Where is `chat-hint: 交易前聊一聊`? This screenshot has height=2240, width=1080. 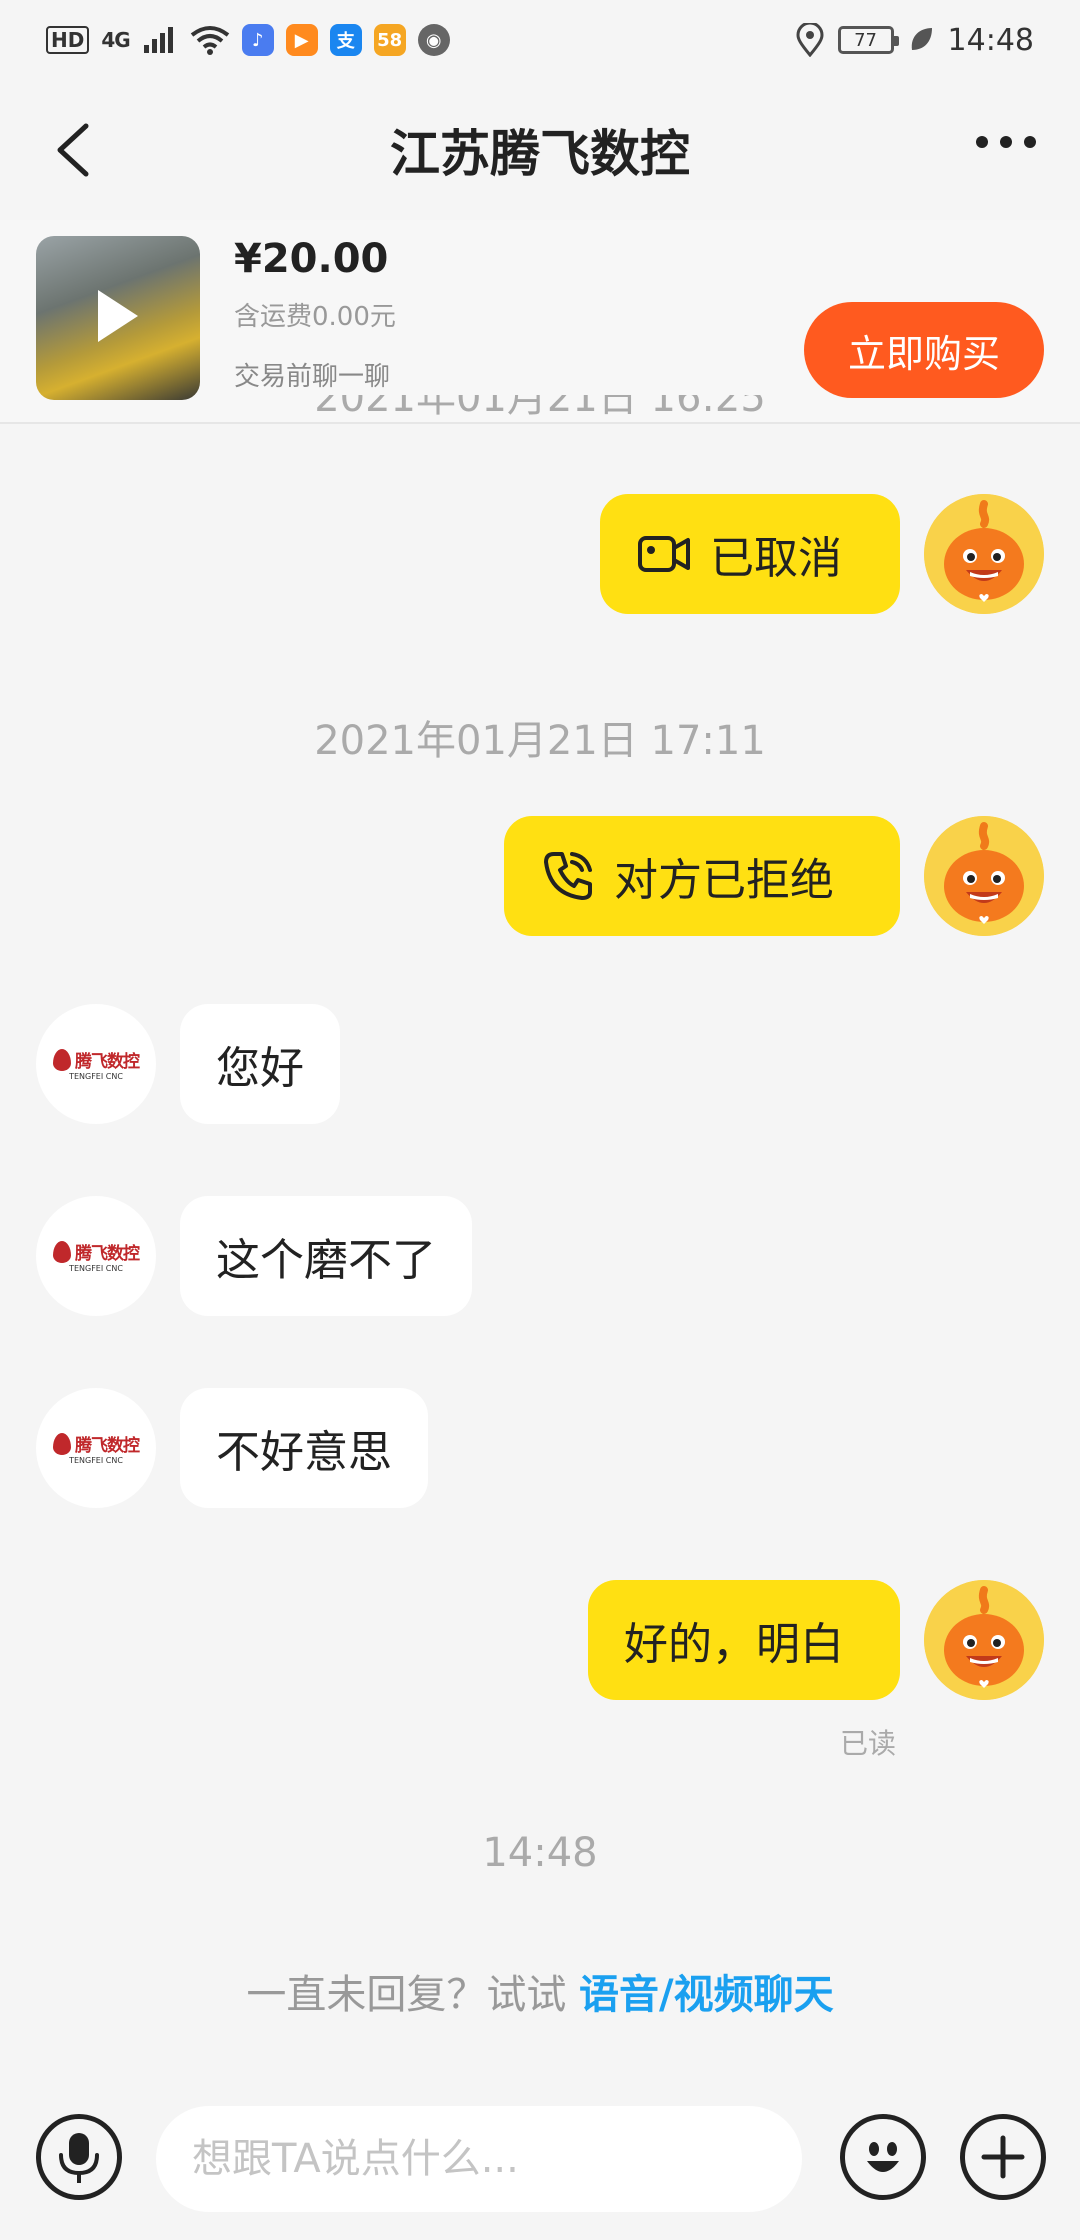 chat-hint: 交易前聊一聊 is located at coordinates (312, 377).